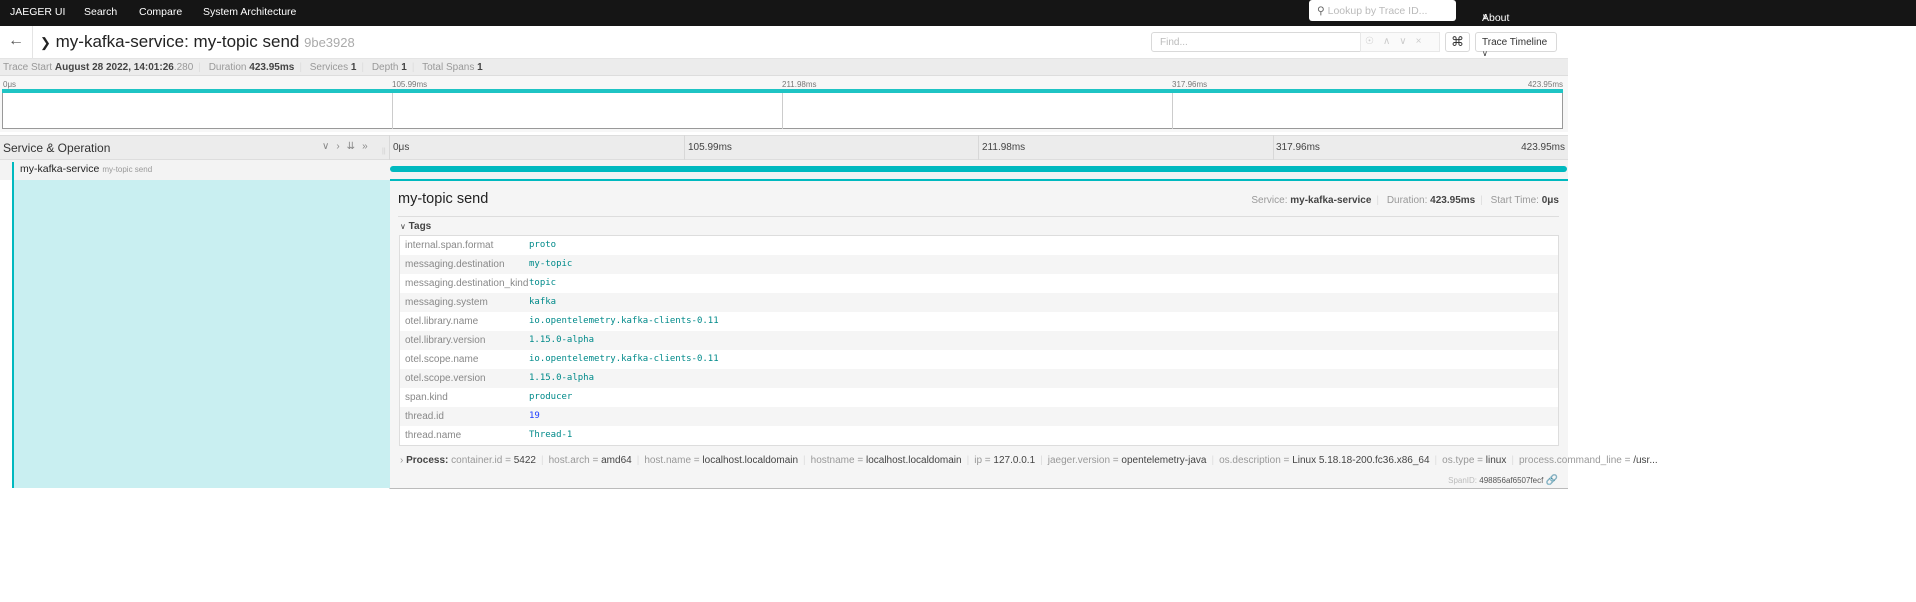 This screenshot has width=1916, height=602. I want to click on tag-value: my-topic, so click(551, 264).